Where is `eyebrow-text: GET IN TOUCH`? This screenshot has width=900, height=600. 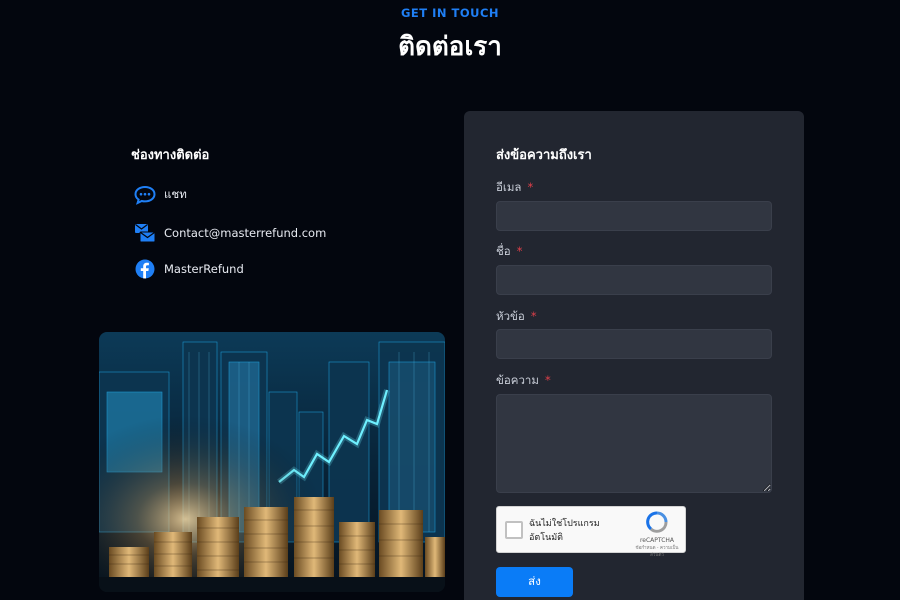 eyebrow-text: GET IN TOUCH is located at coordinates (450, 13).